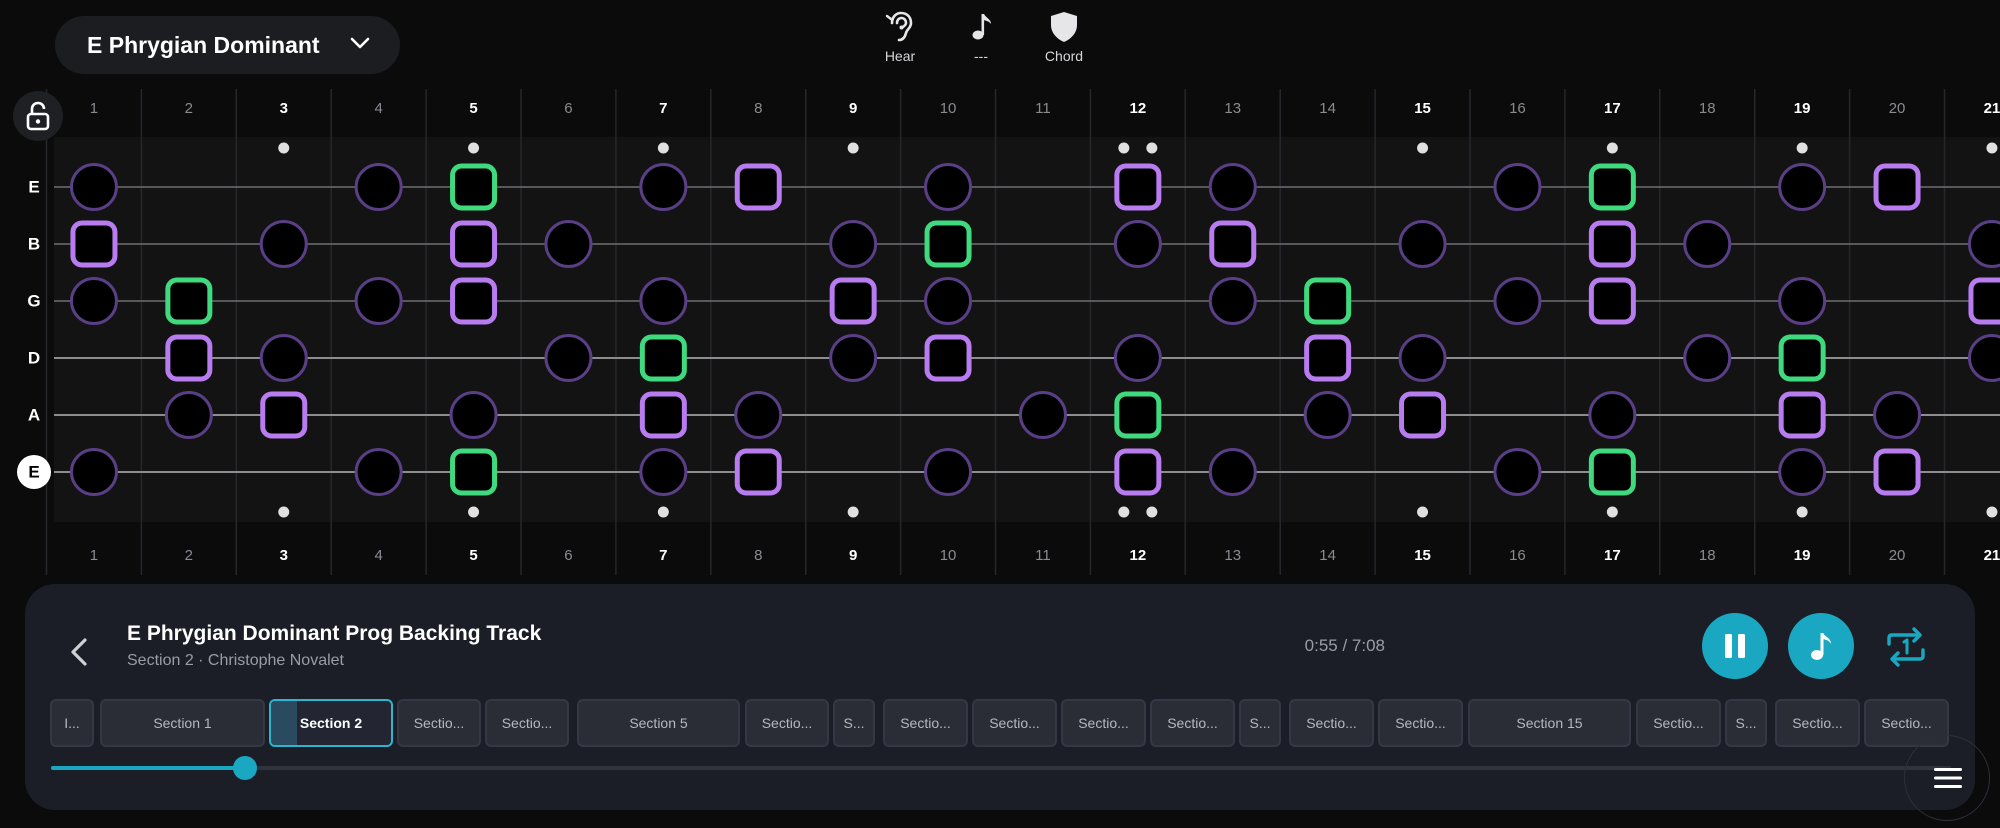 This screenshot has height=828, width=2000. Describe the element at coordinates (38, 116) in the screenshot. I see `lock-button` at that location.